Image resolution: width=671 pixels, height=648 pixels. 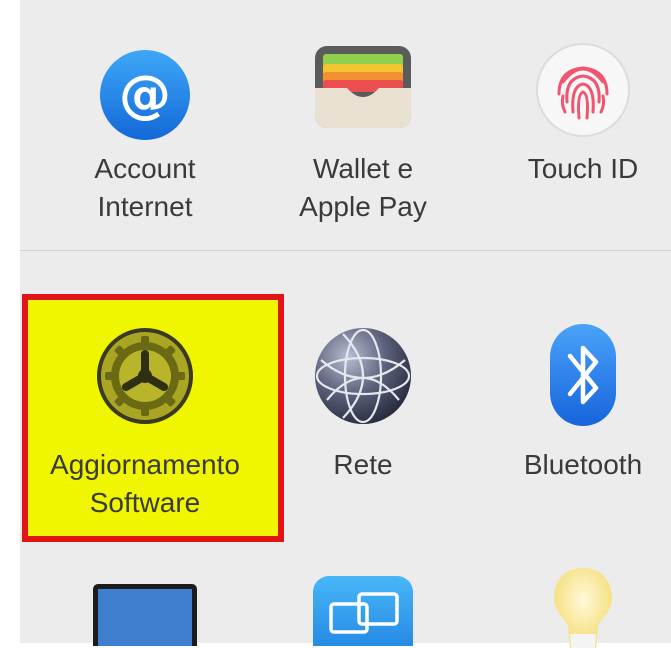 What do you see at coordinates (145, 376) in the screenshot?
I see `gear-icon` at bounding box center [145, 376].